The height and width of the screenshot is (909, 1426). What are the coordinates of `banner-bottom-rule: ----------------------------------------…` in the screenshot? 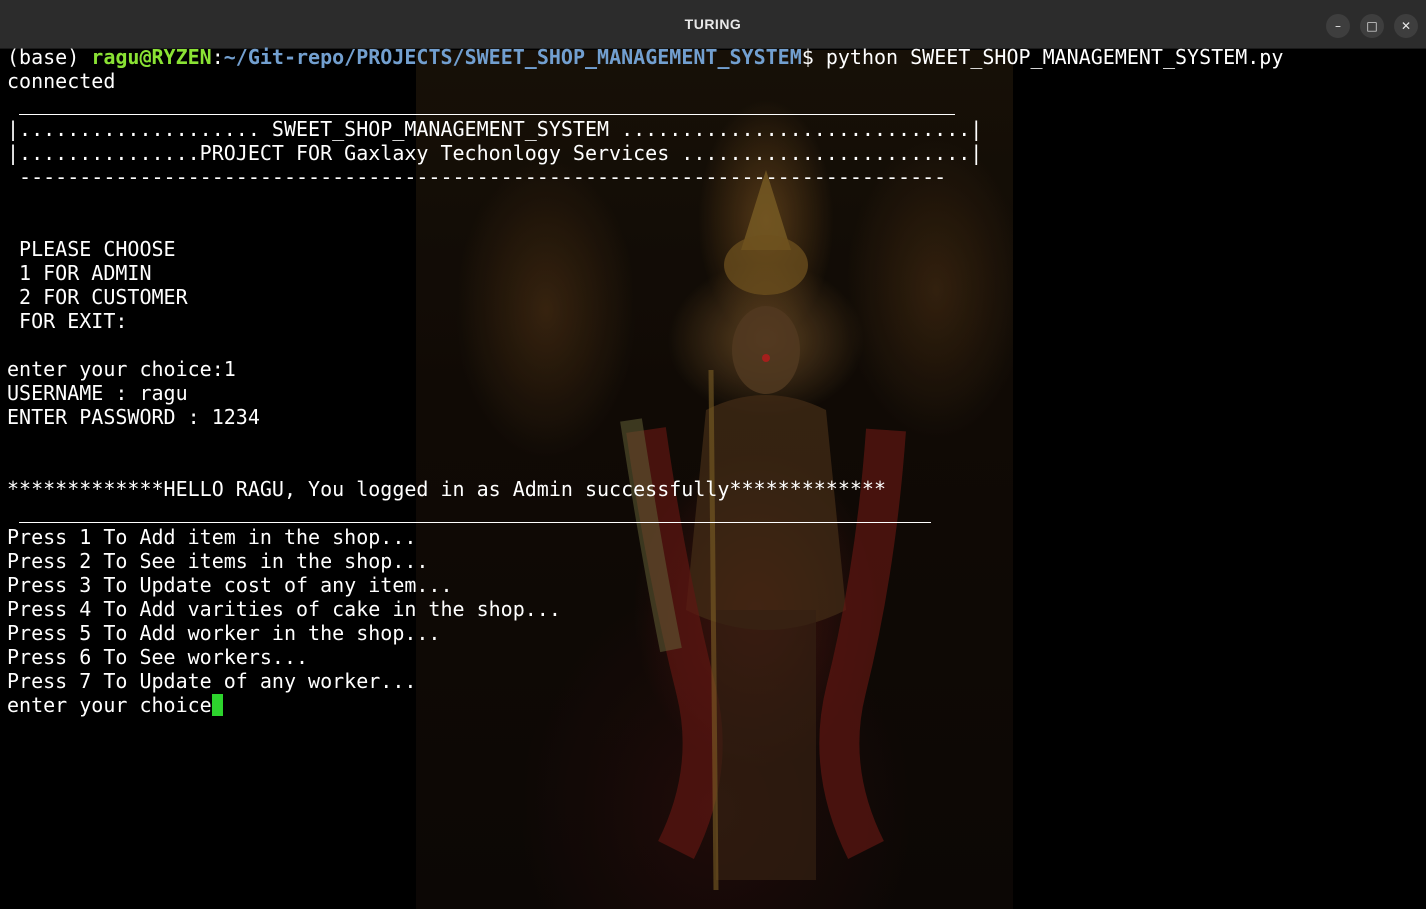 It's located at (477, 177).